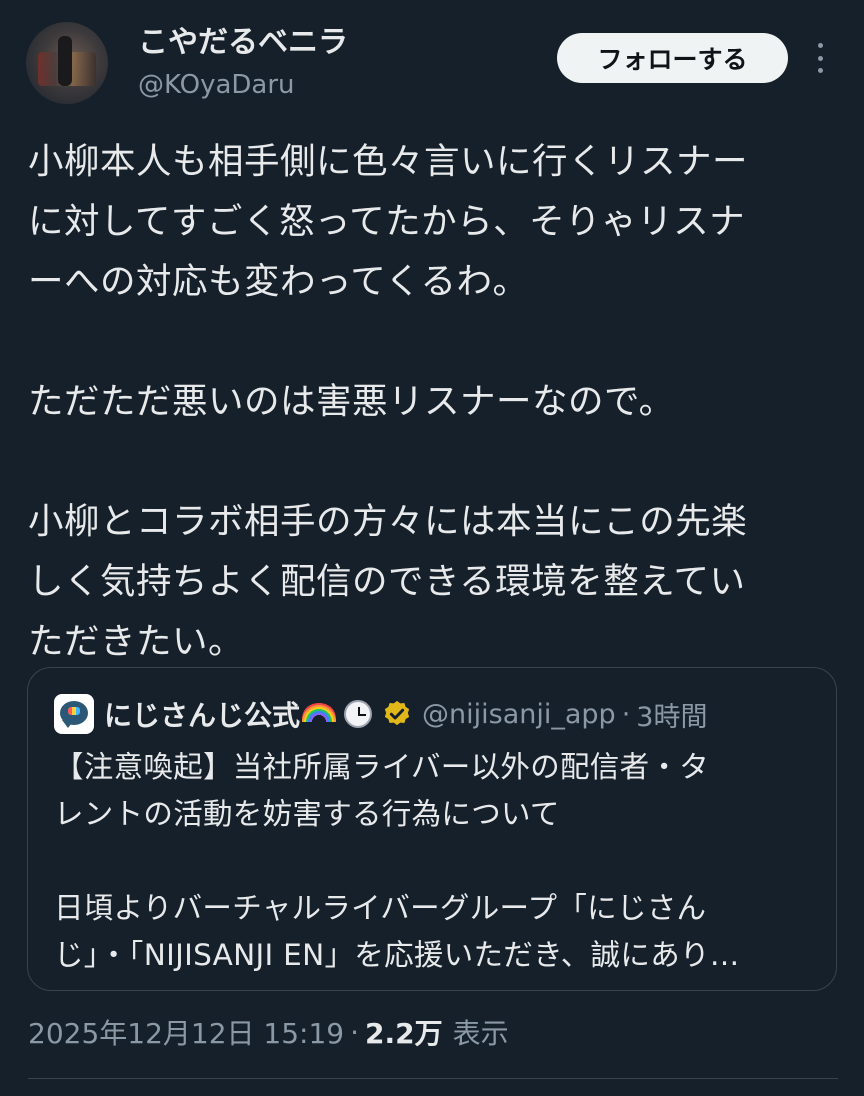 The height and width of the screenshot is (1096, 864). Describe the element at coordinates (68, 724) in the screenshot. I see `speech-bubble-tail` at that location.